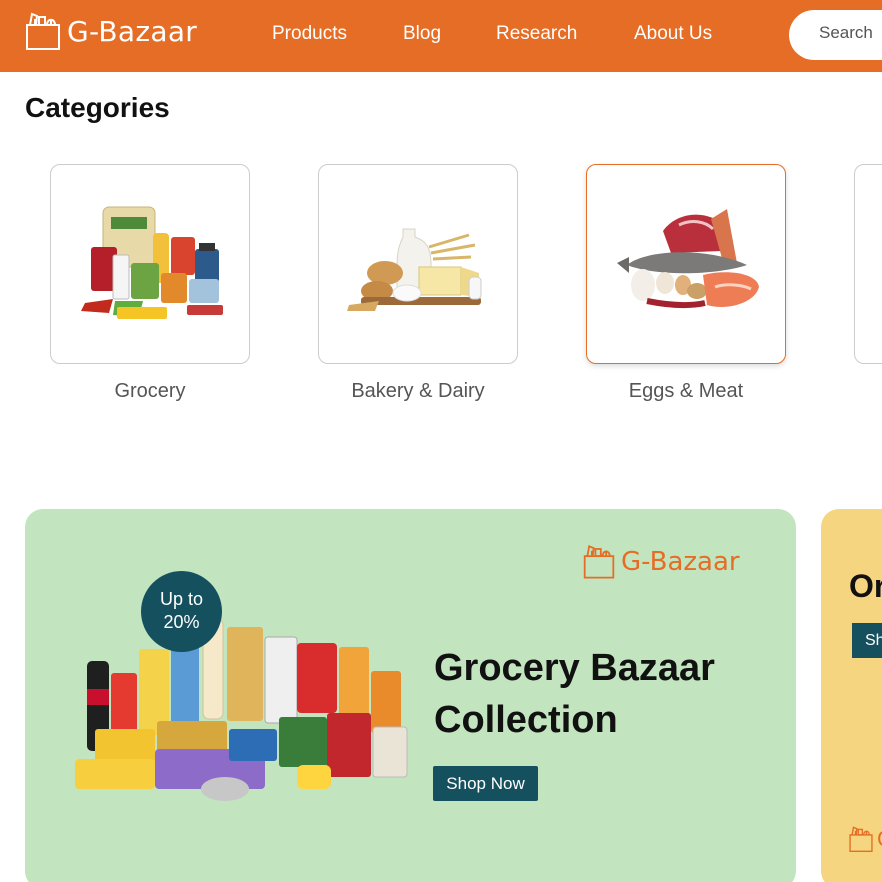 This screenshot has width=882, height=882. I want to click on category-card-grocery, so click(150, 264).